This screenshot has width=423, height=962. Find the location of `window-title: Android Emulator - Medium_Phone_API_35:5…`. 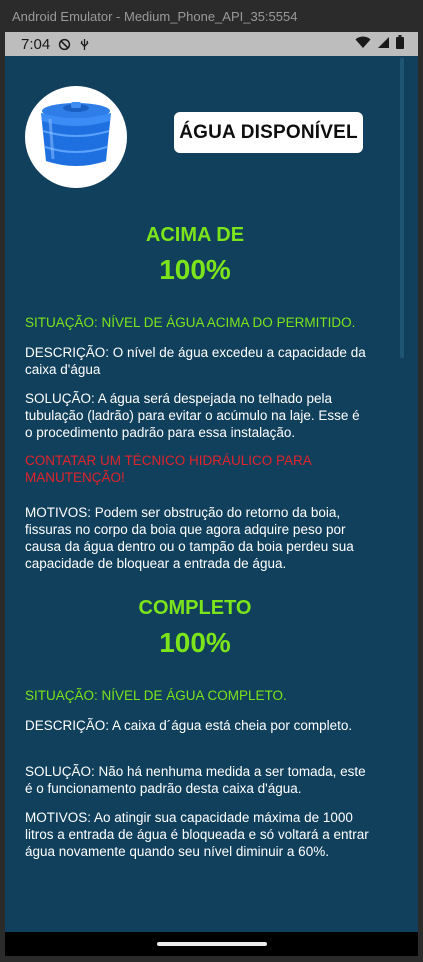

window-title: Android Emulator - Medium_Phone_API_35:5… is located at coordinates (155, 16).